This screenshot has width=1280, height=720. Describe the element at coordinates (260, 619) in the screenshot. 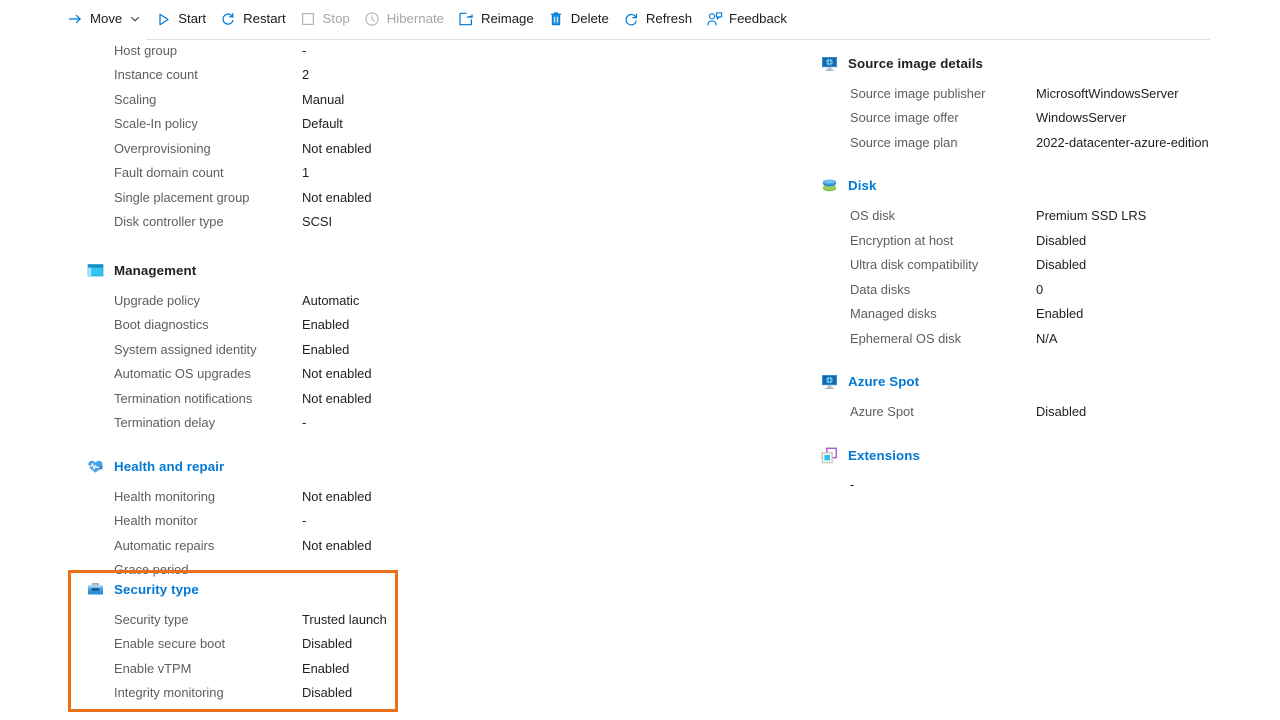

I see `table-row: Security type Trusted launch` at that location.